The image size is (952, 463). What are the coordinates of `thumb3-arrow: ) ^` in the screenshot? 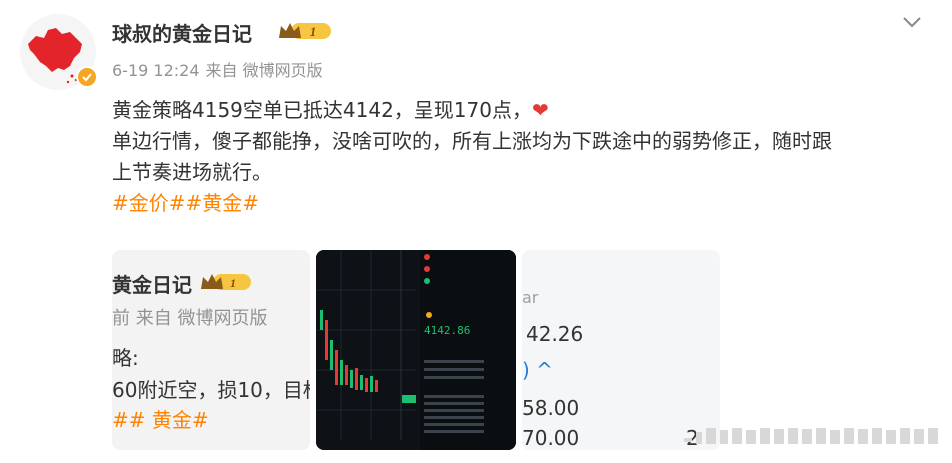 It's located at (537, 370).